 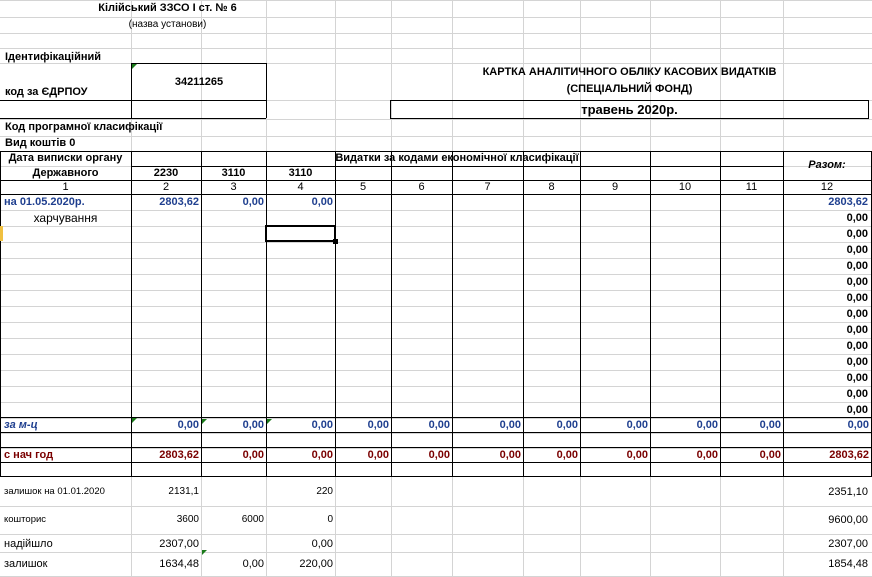 What do you see at coordinates (421, 187) in the screenshot?
I see `col-number: 6` at bounding box center [421, 187].